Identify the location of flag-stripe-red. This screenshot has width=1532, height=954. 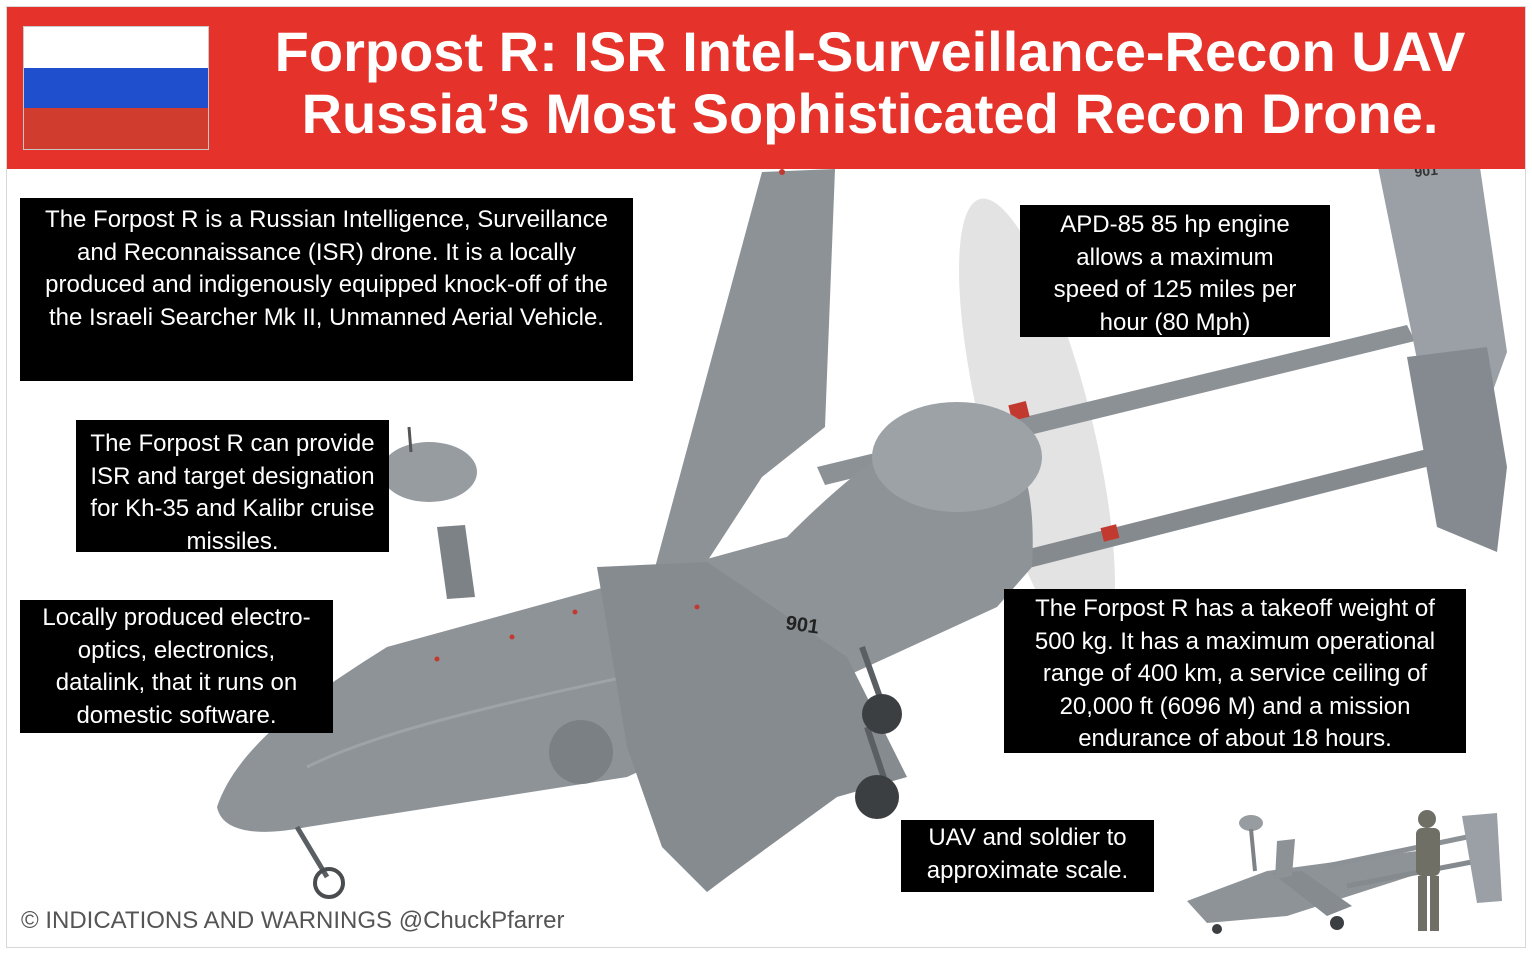
(116, 128).